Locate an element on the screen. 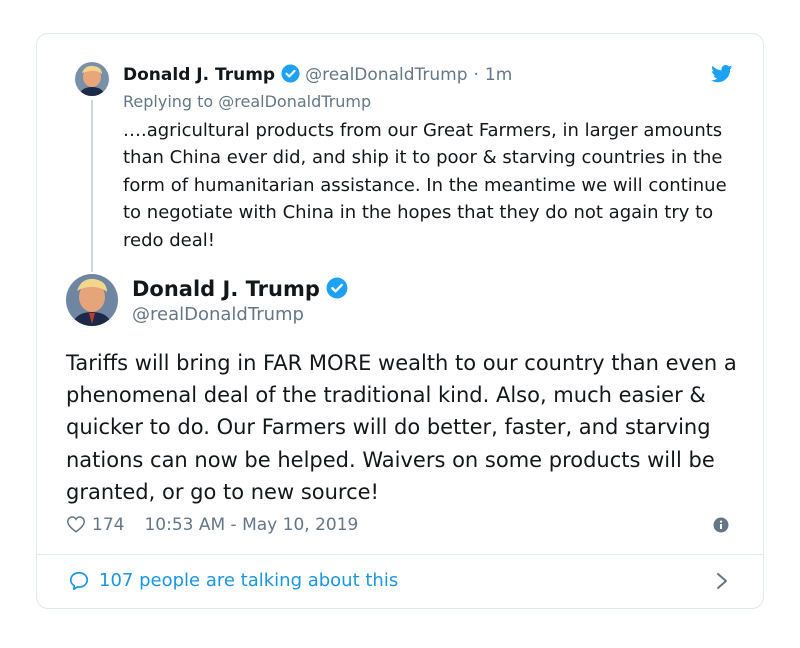 The image size is (800, 648). parent-timestamp: 1m is located at coordinates (498, 75).